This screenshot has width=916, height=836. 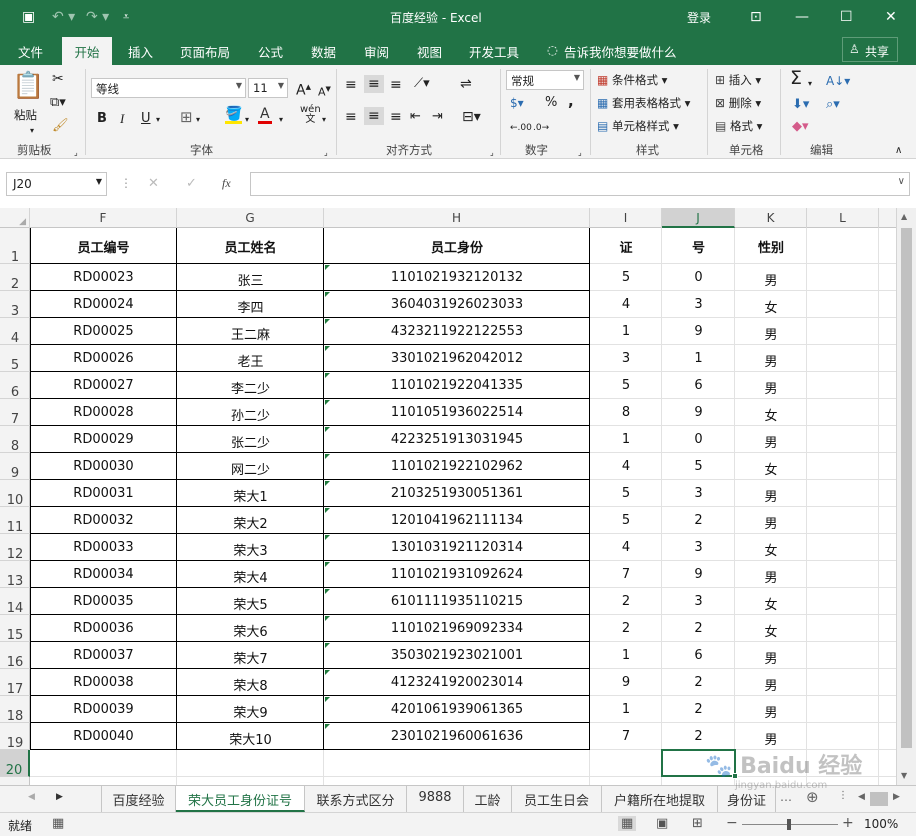 What do you see at coordinates (15, 602) in the screenshot?
I see `row-header: 14` at bounding box center [15, 602].